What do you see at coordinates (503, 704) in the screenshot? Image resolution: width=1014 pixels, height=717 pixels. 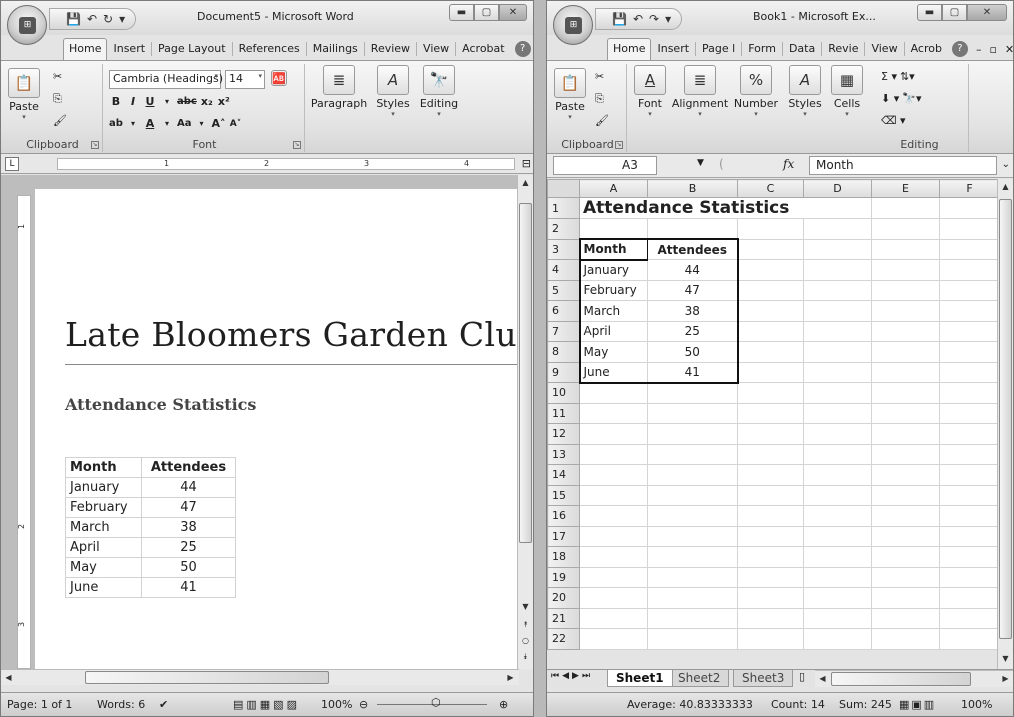 I see `zoom-in-icon: ⊕` at bounding box center [503, 704].